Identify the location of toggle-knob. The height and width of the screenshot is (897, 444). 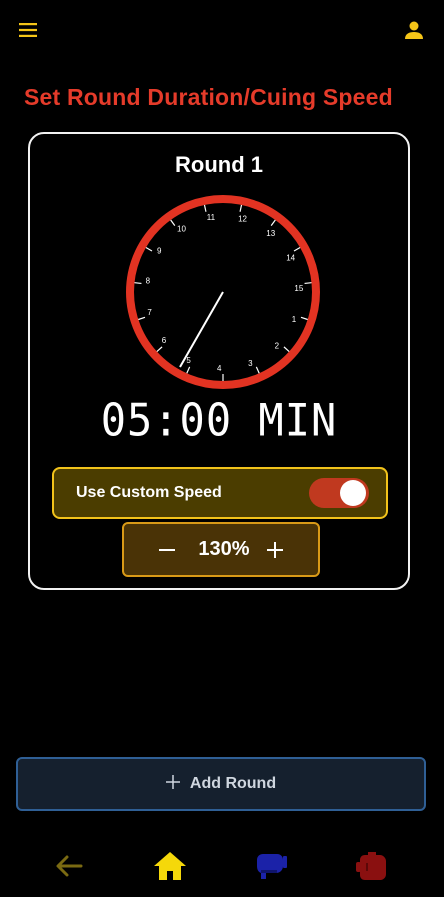
(353, 493).